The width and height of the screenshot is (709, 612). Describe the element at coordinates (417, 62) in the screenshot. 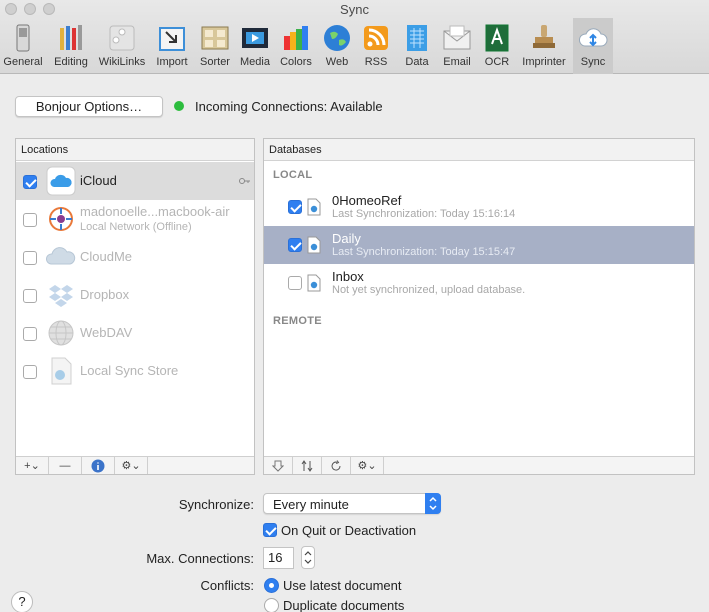

I see `tab-data-label: Data` at that location.